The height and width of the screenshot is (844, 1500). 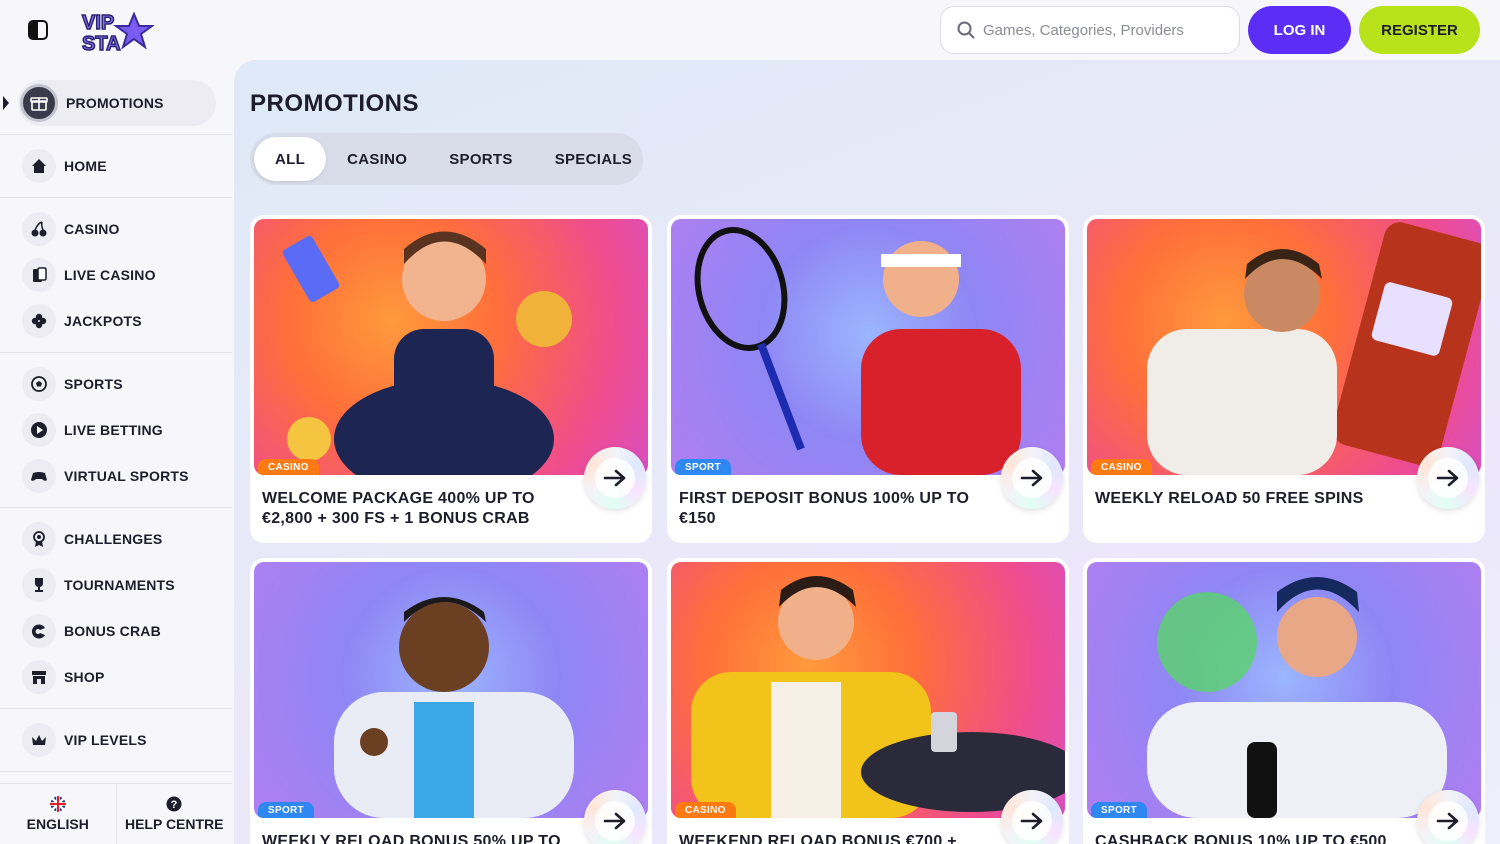 What do you see at coordinates (174, 814) in the screenshot?
I see `help-centre-link: ? HELP CENTRE` at bounding box center [174, 814].